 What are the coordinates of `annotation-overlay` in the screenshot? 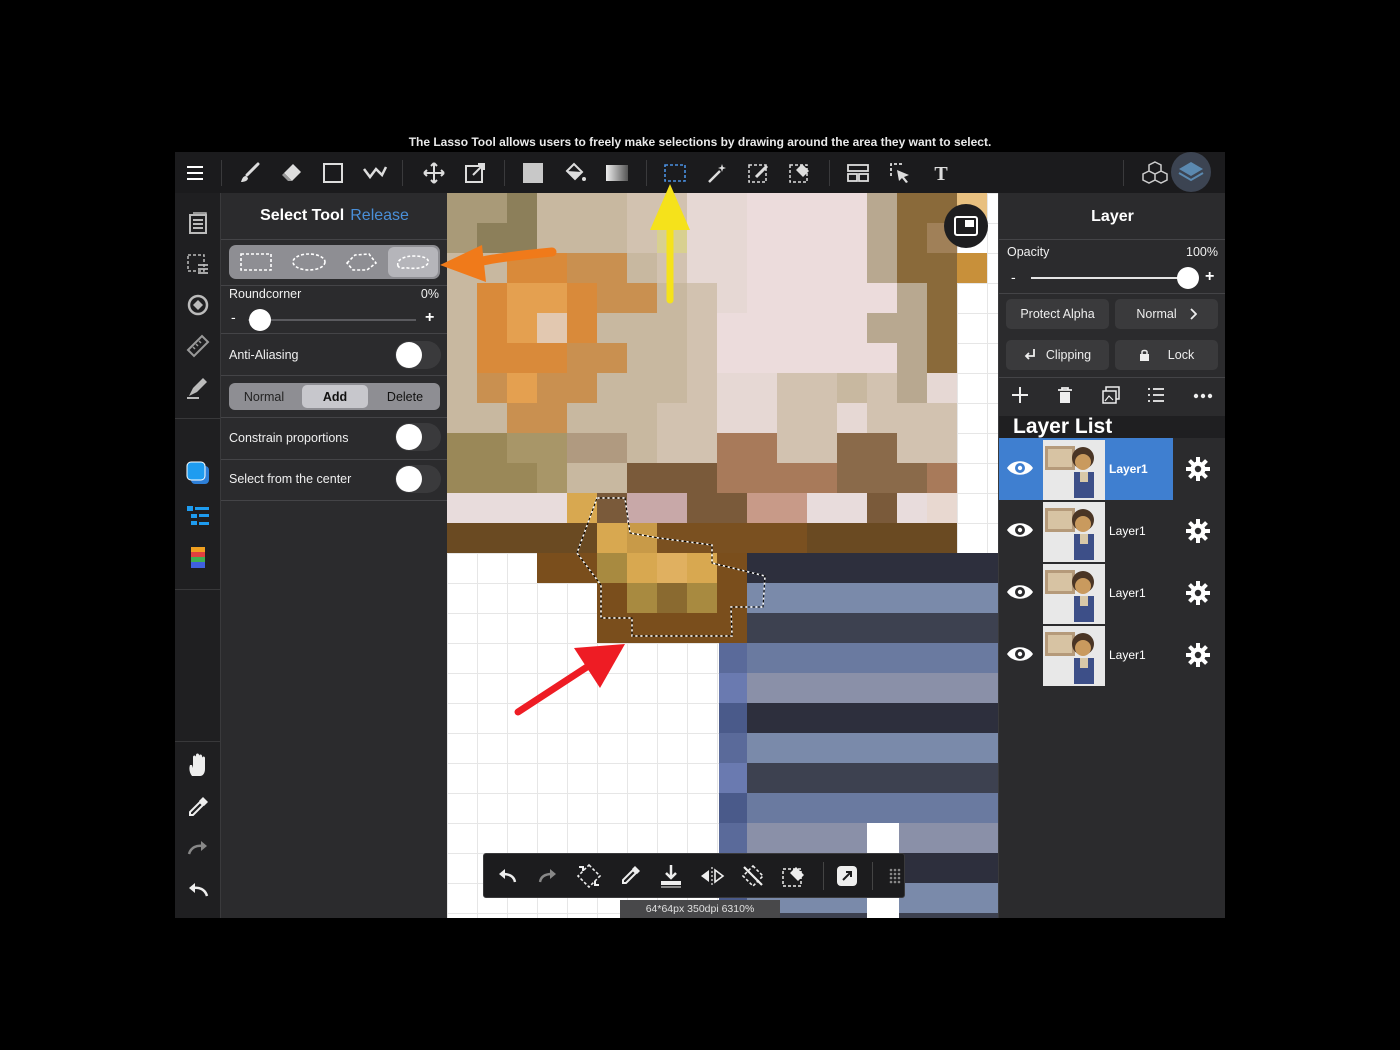 It's located at (565, 450).